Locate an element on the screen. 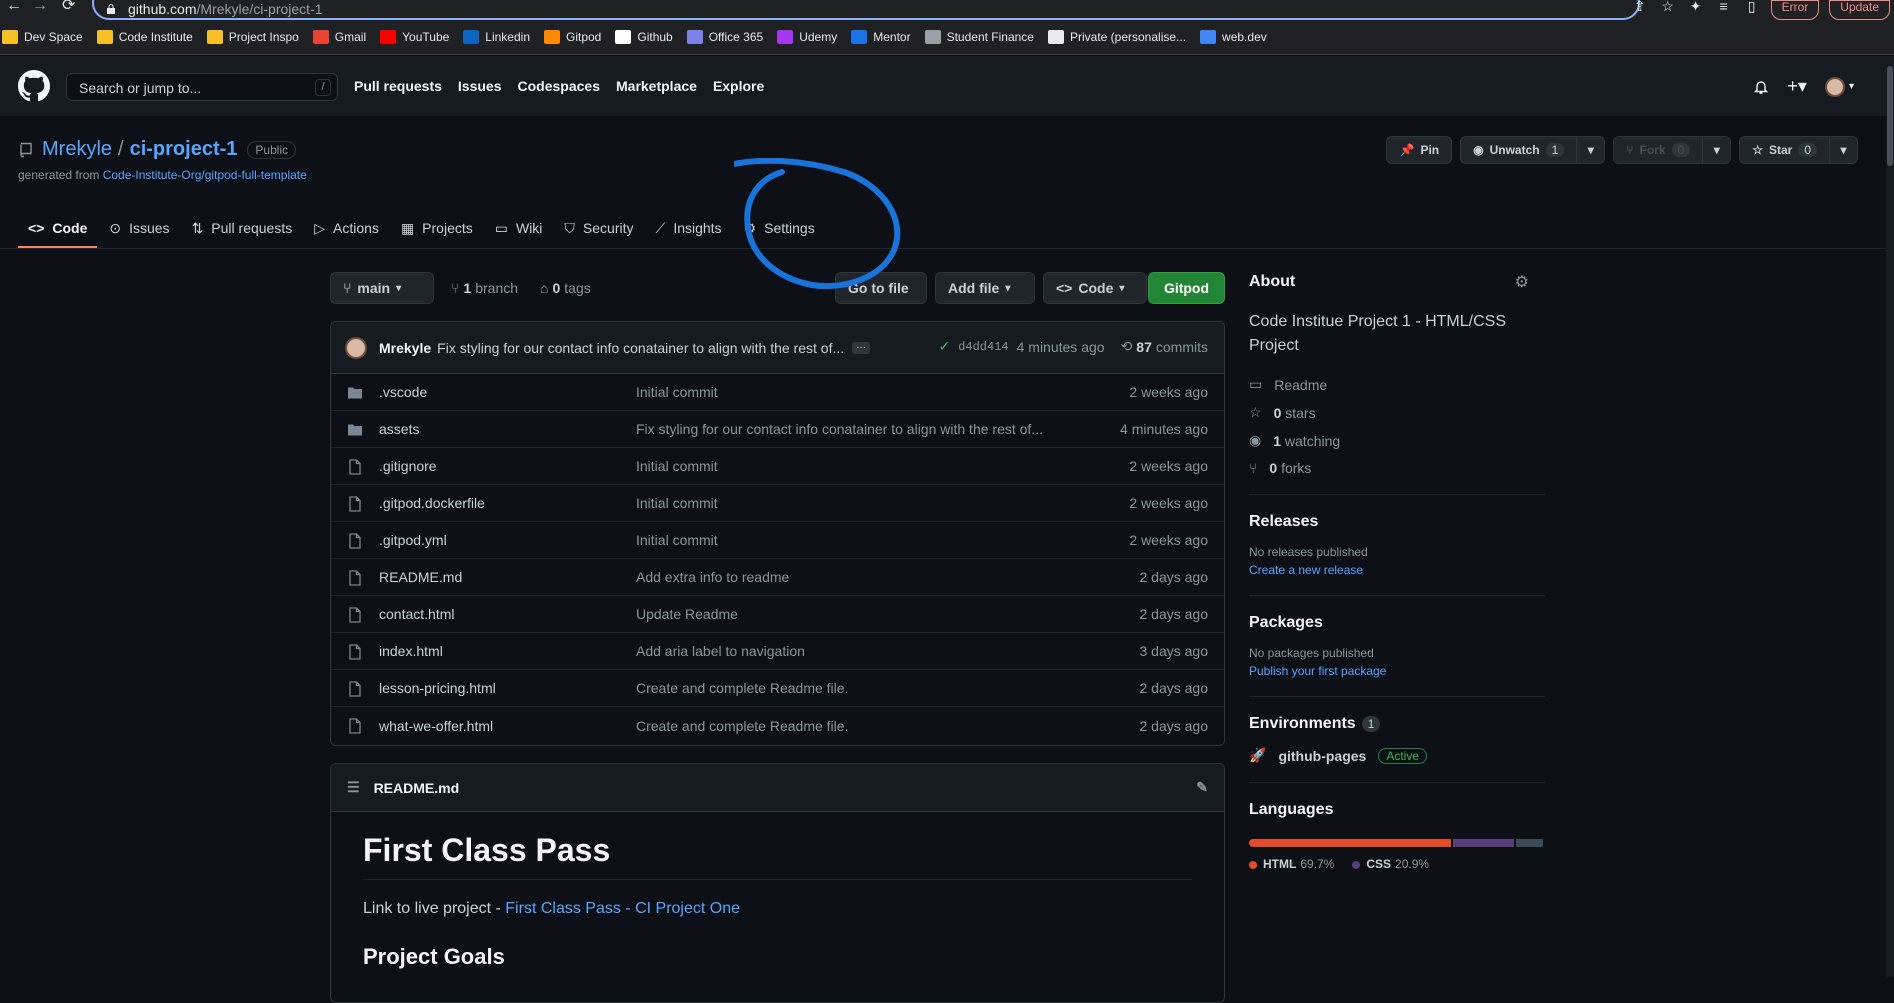 This screenshot has height=1003, width=1894. bookmark-item: Student Finance is located at coordinates (983, 37).